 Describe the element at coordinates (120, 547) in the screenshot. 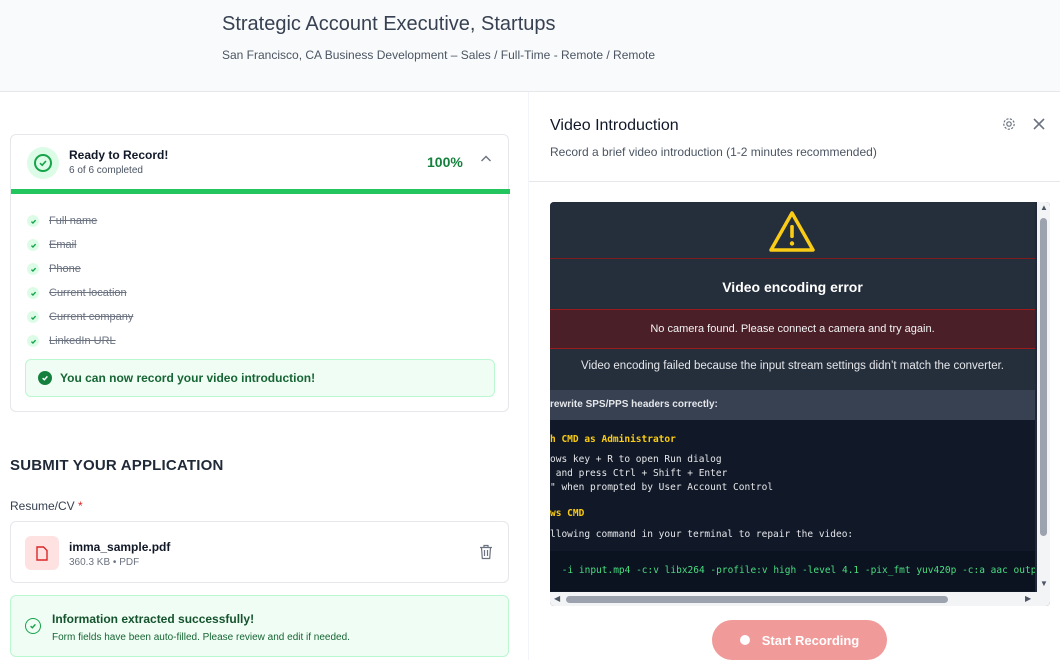

I see `file-name: imma_sample.pdf` at that location.